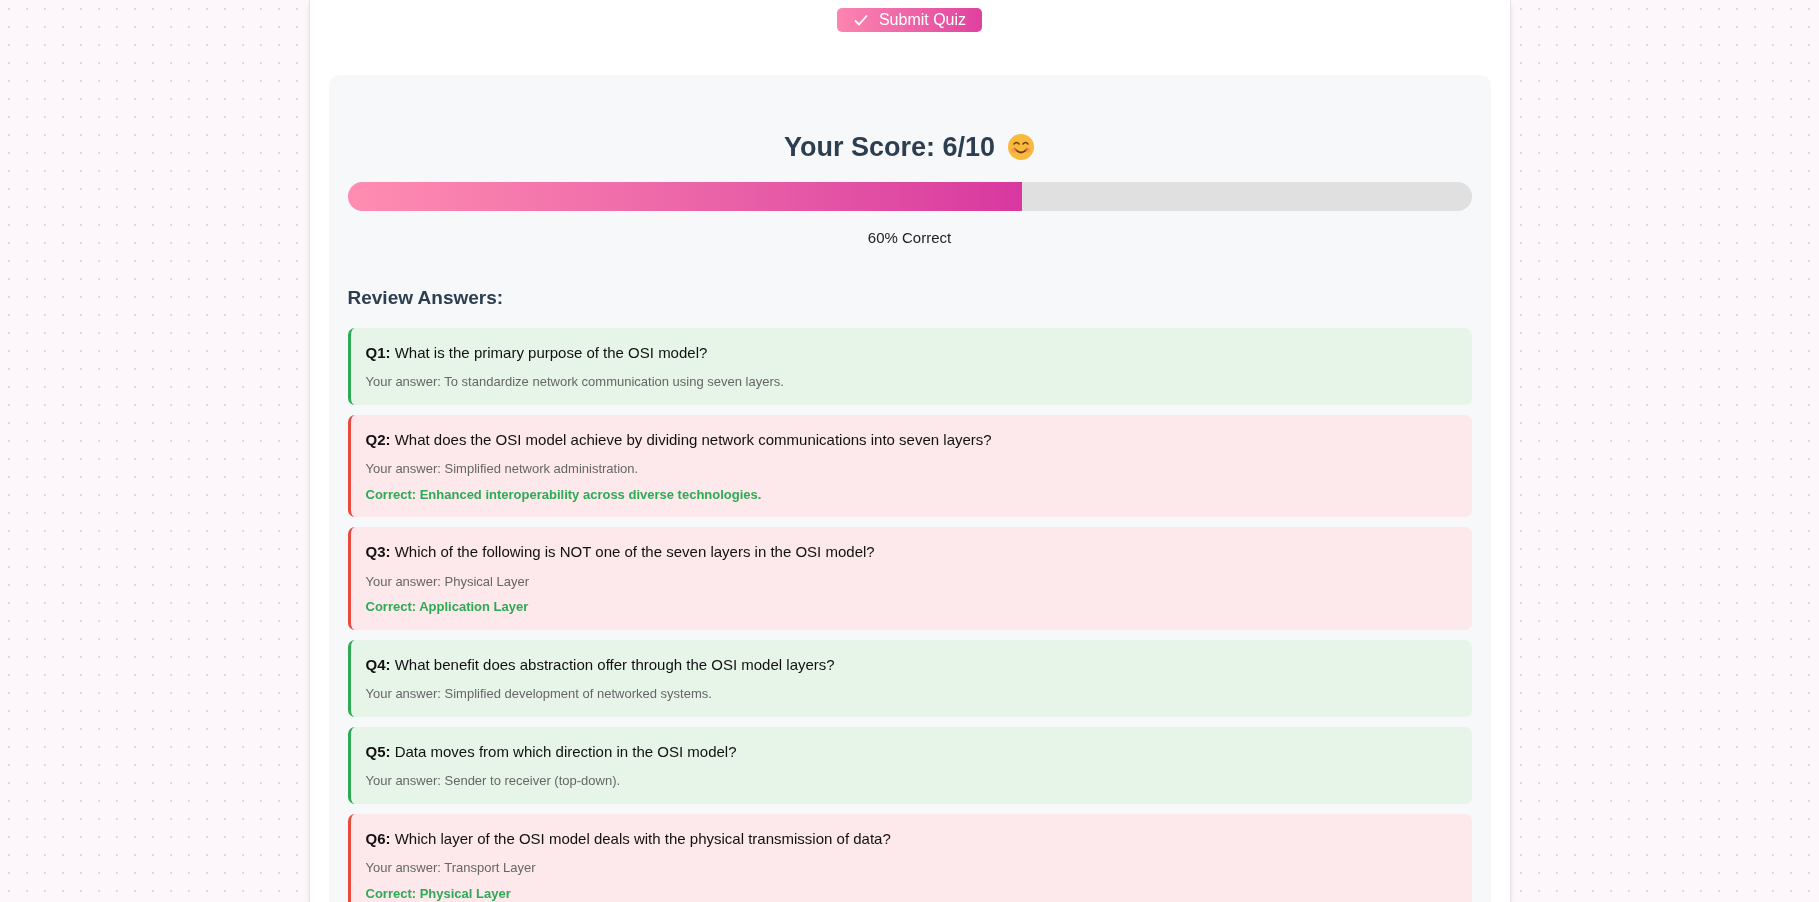  What do you see at coordinates (551, 751) in the screenshot?
I see `question-text: Q5: Data moves from which direction in the OSI model?` at bounding box center [551, 751].